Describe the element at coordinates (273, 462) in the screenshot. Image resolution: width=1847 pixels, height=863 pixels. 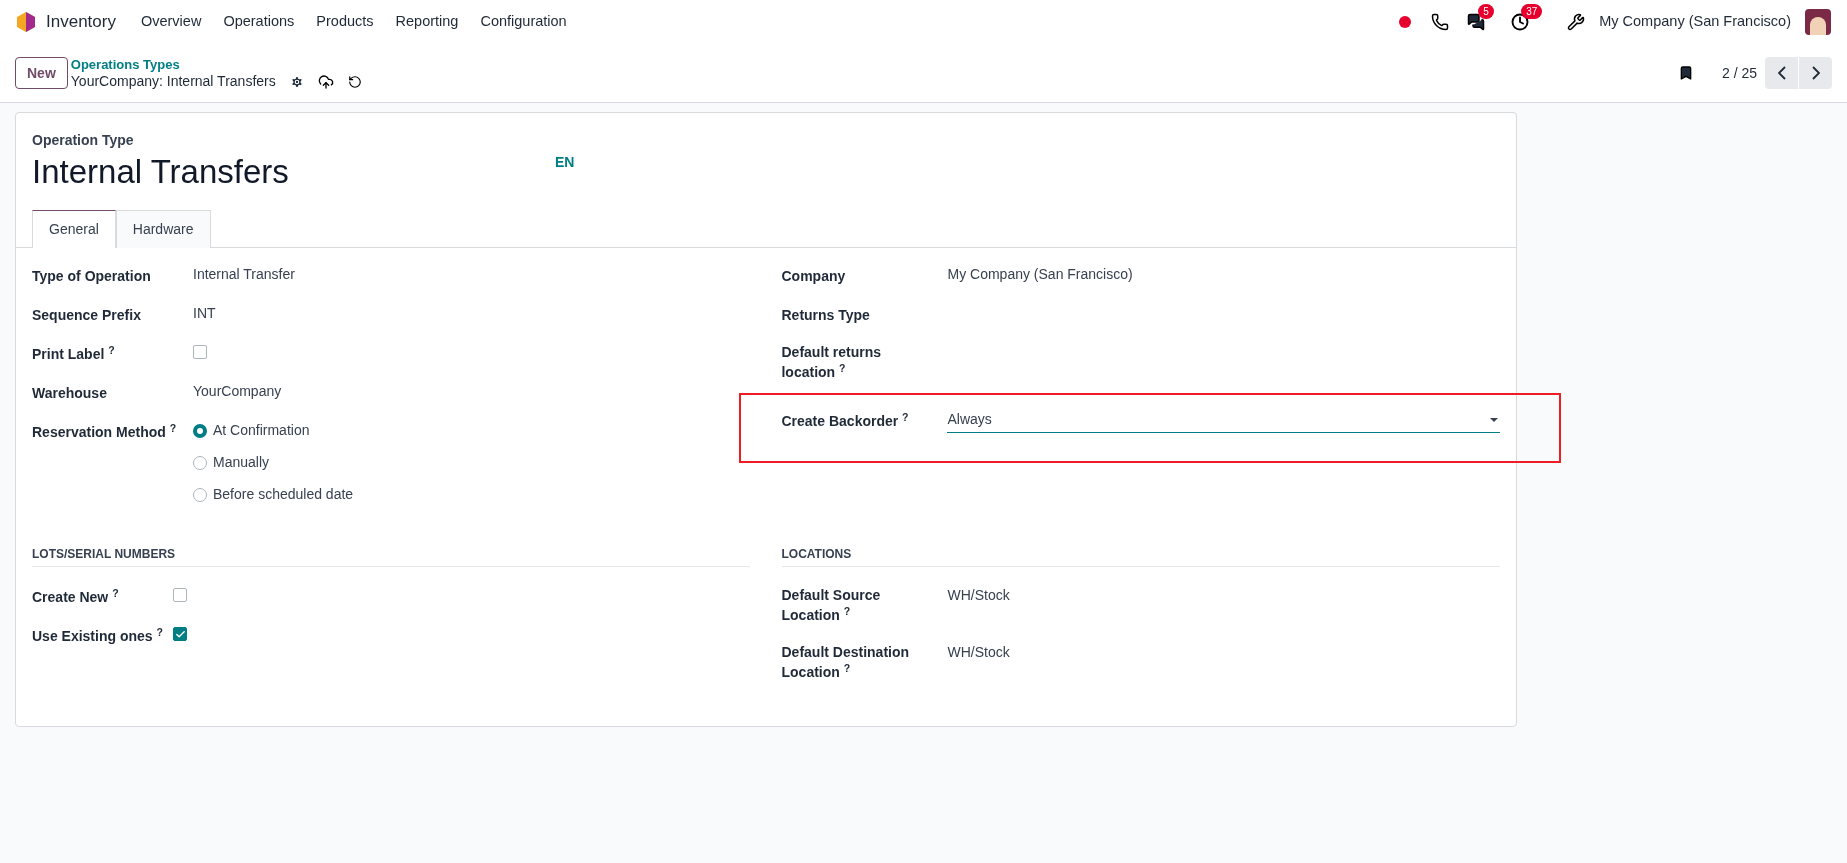
I see `radio-option: Manually` at that location.